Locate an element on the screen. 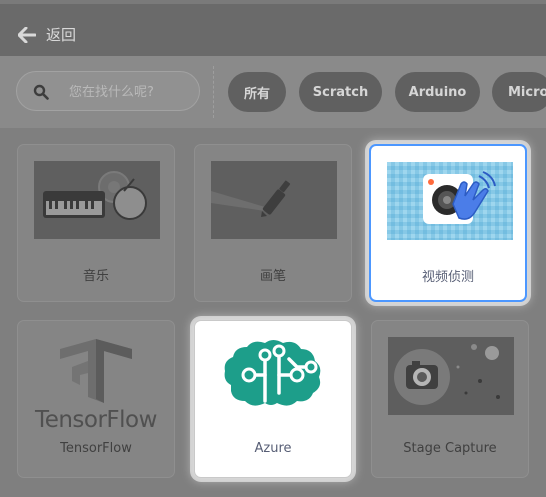 This screenshot has height=497, width=546. video-hand-icon is located at coordinates (450, 201).